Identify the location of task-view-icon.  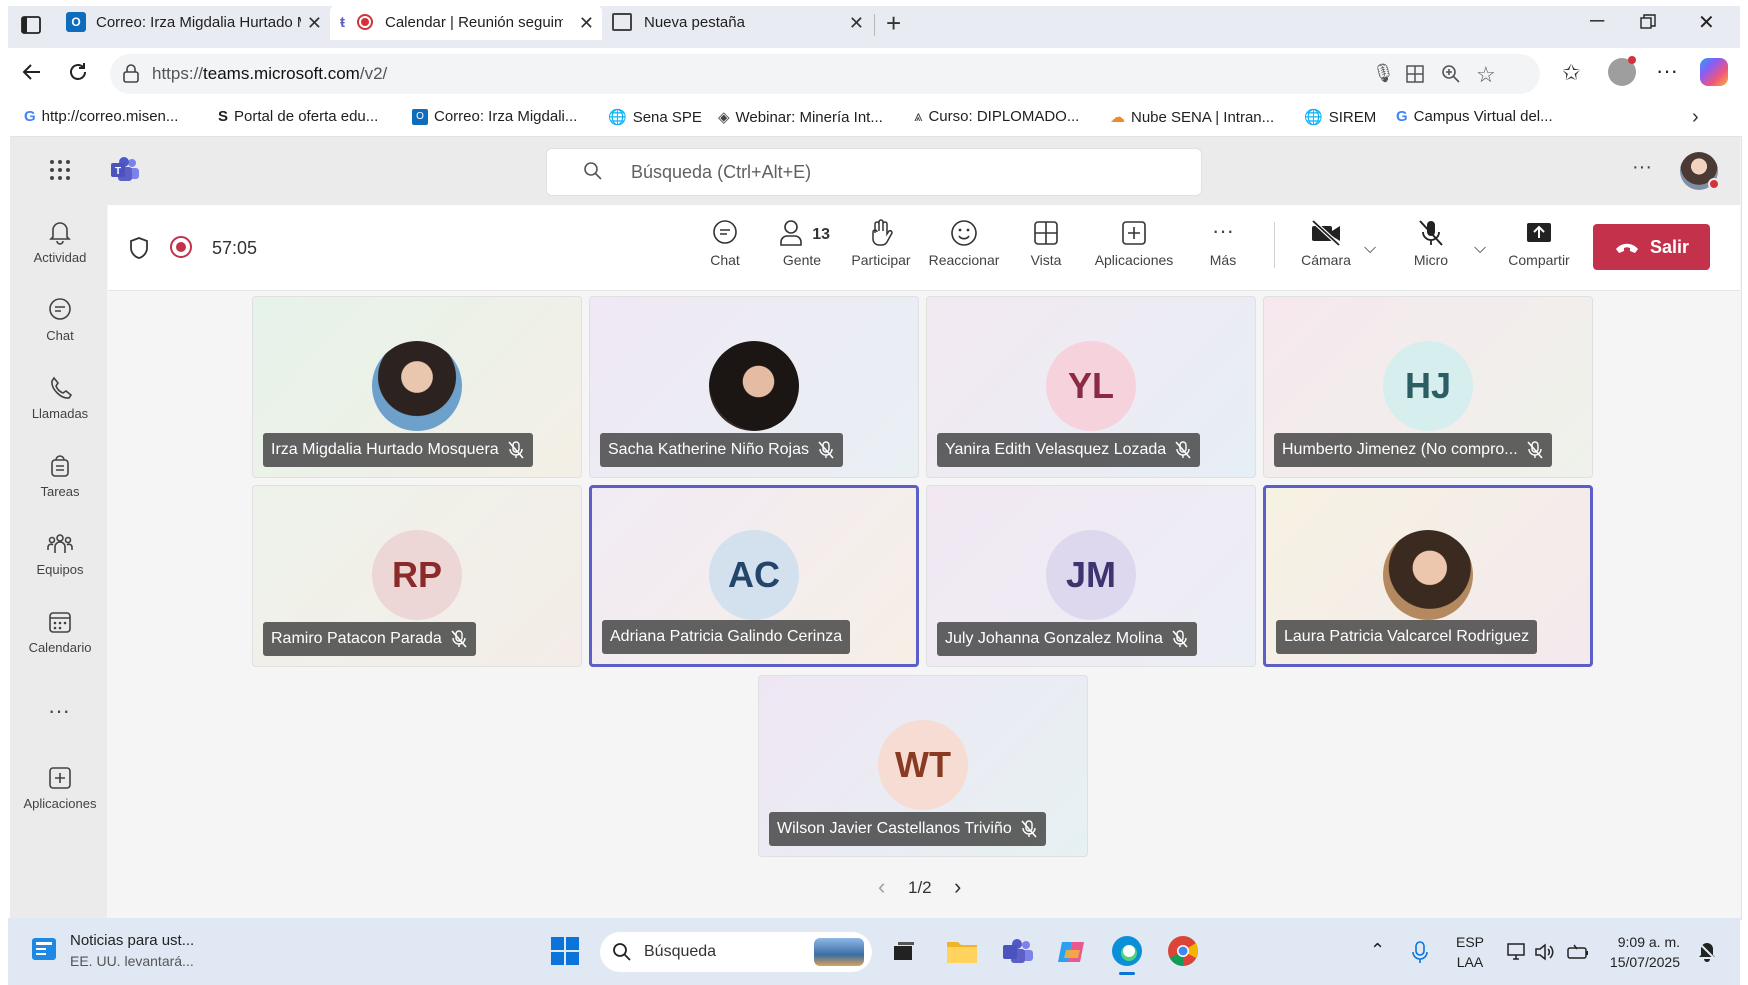
(904, 952).